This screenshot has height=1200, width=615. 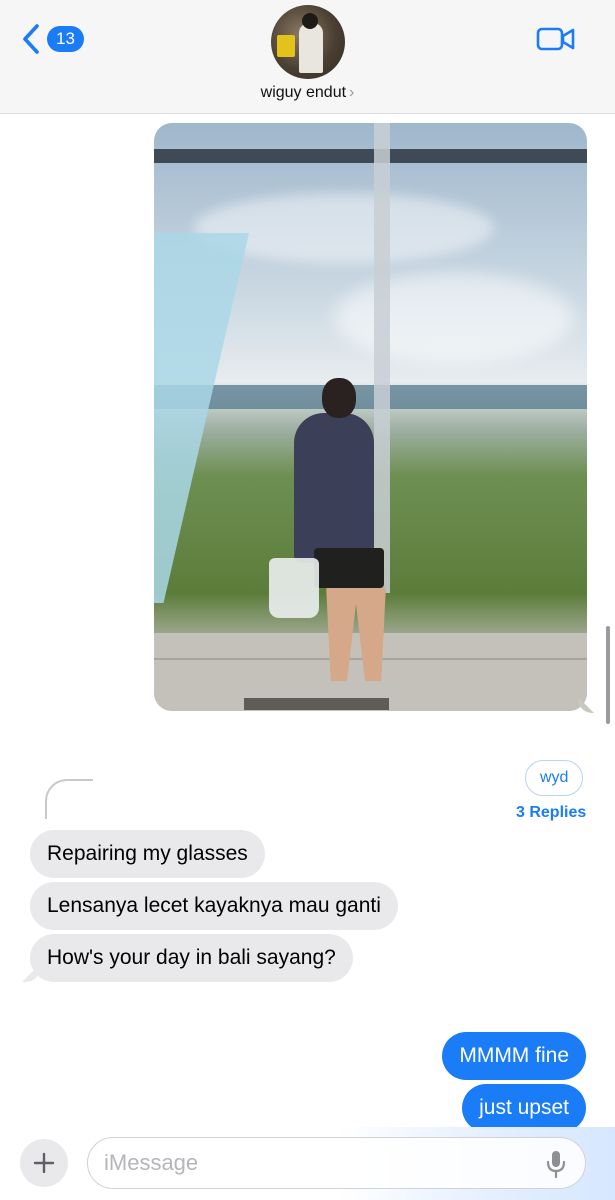 I want to click on avatar-head-shape, so click(x=310, y=21).